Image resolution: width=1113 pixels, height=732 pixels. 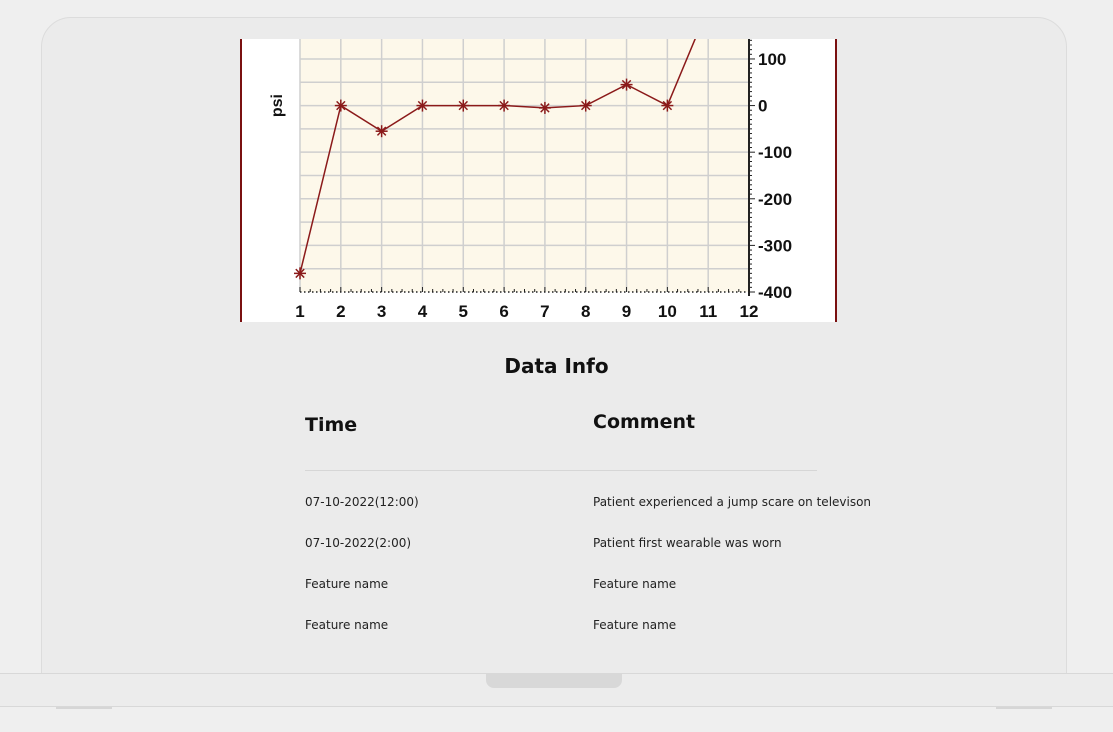 I want to click on x-tick-label: 2, so click(x=340, y=311).